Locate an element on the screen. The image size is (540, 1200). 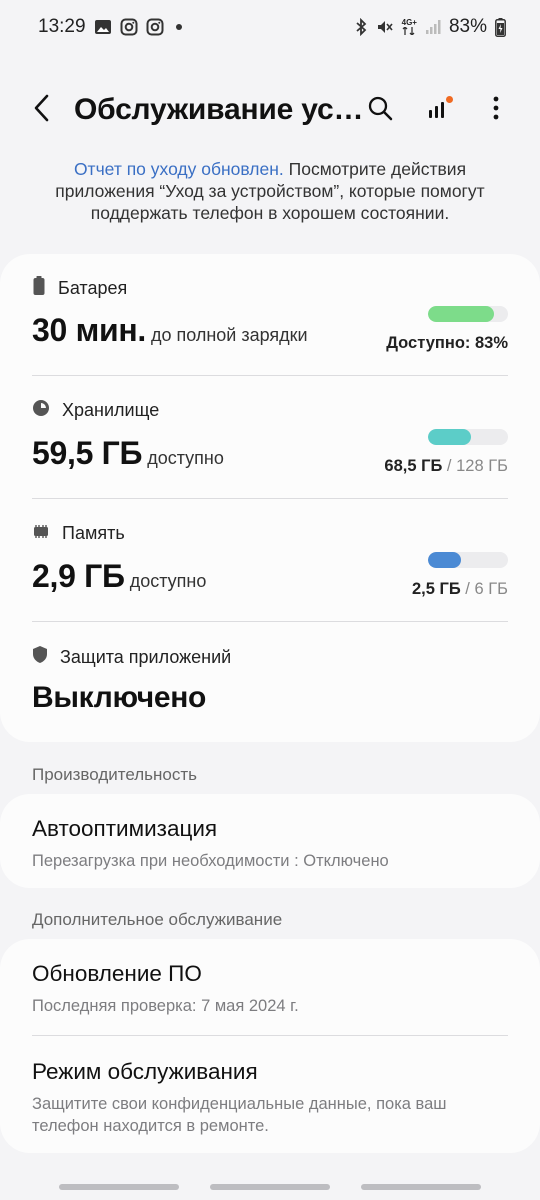
more-options-button is located at coordinates (496, 110).